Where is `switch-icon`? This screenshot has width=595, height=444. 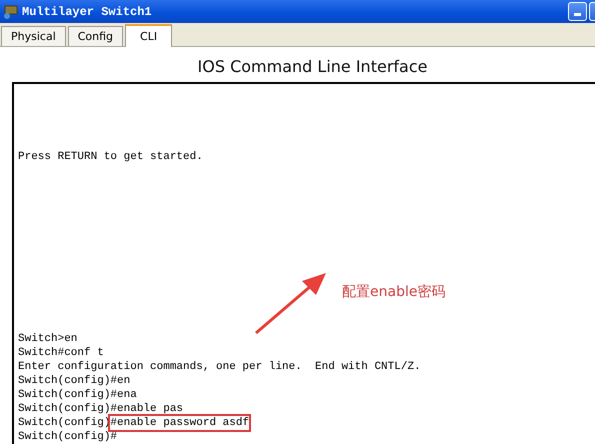 switch-icon is located at coordinates (11, 12).